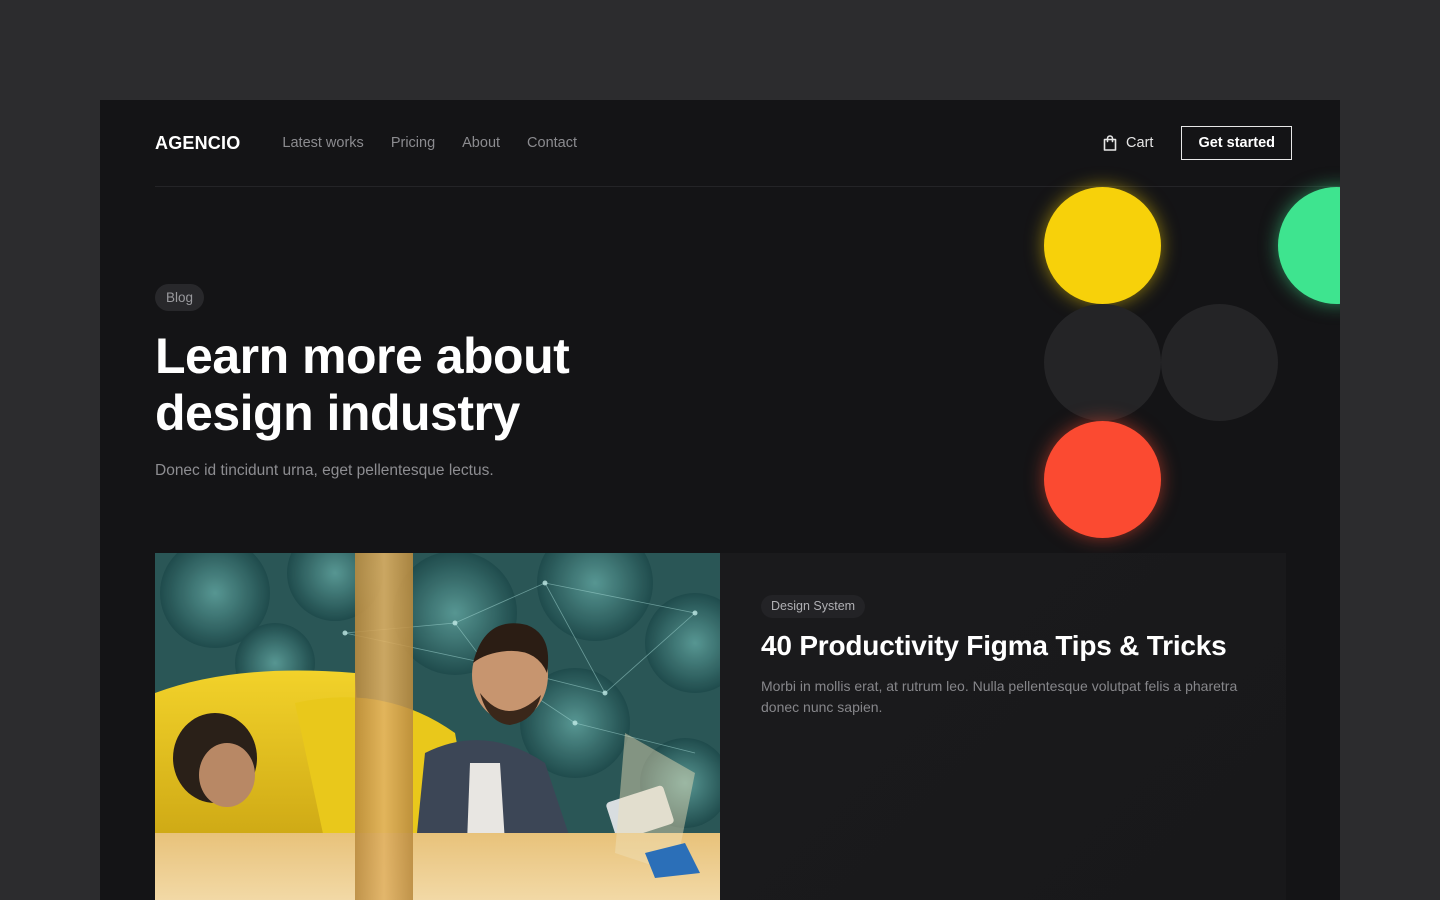 The width and height of the screenshot is (1440, 900). I want to click on hero-title-line-2: design industry, so click(337, 413).